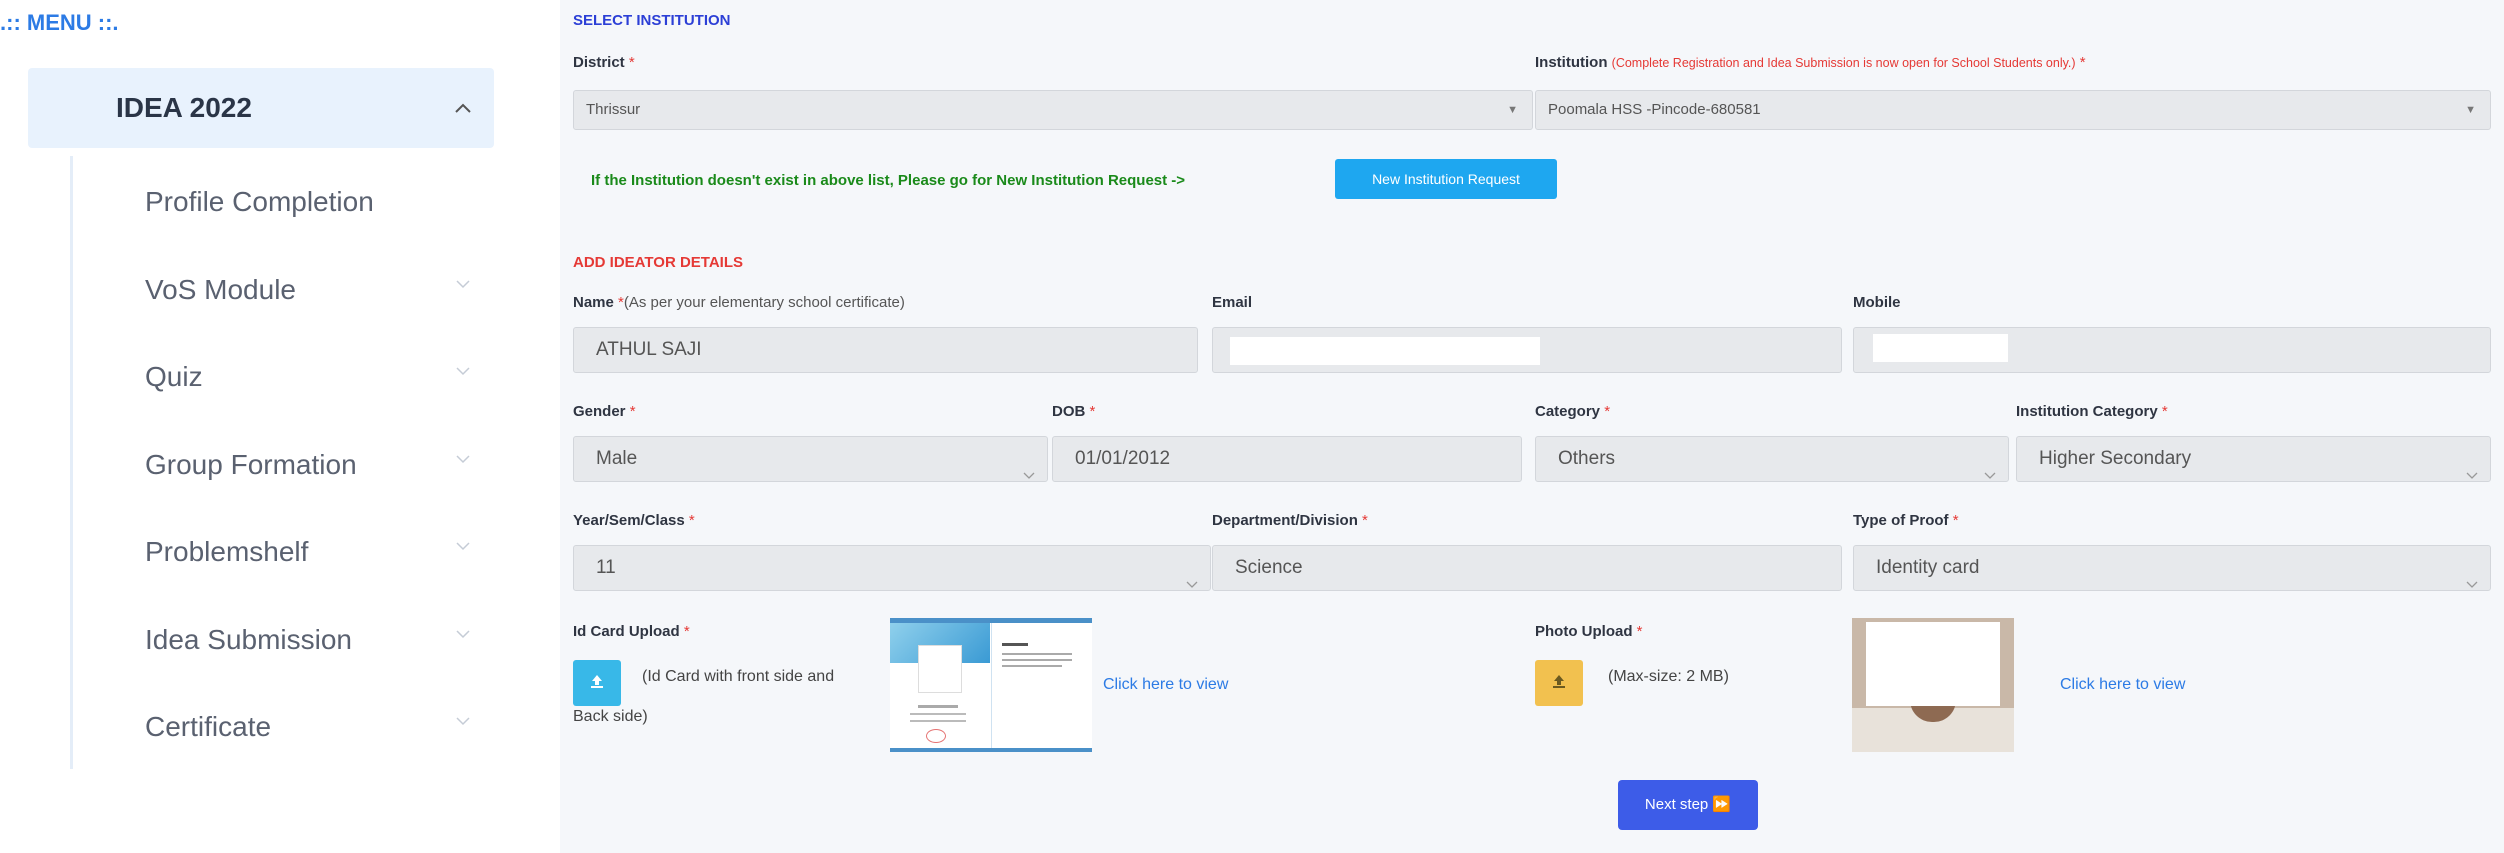 The image size is (2504, 853). Describe the element at coordinates (604, 62) in the screenshot. I see `district-label: District *` at that location.